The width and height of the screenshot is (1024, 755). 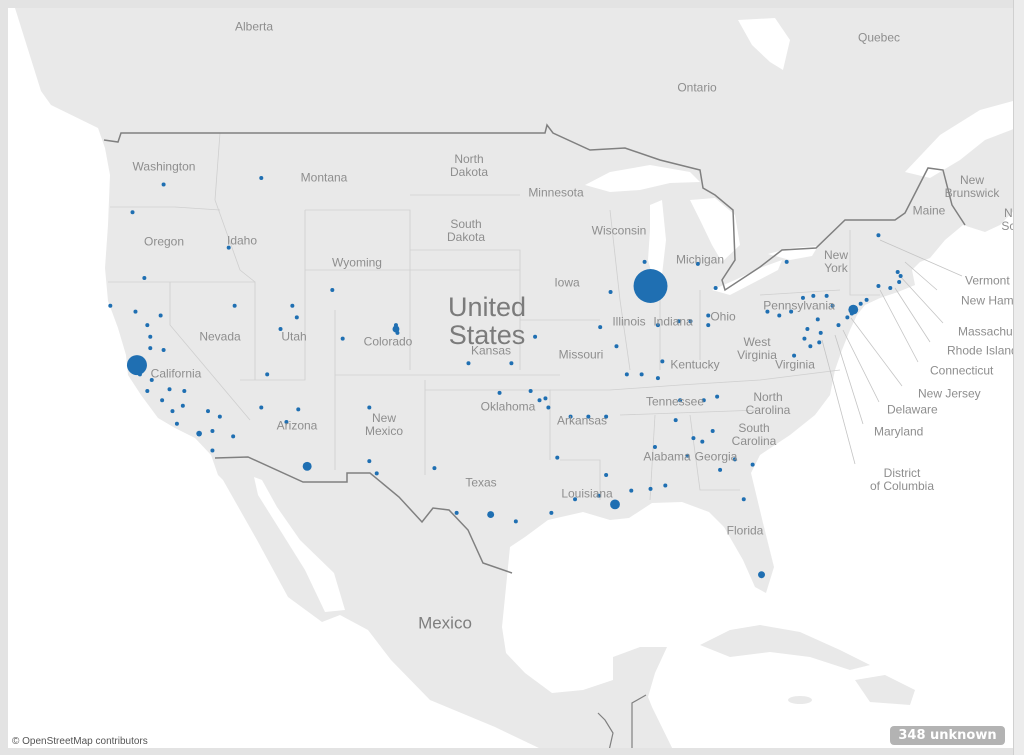 I want to click on vertical-scrollbar, so click(x=1018, y=377).